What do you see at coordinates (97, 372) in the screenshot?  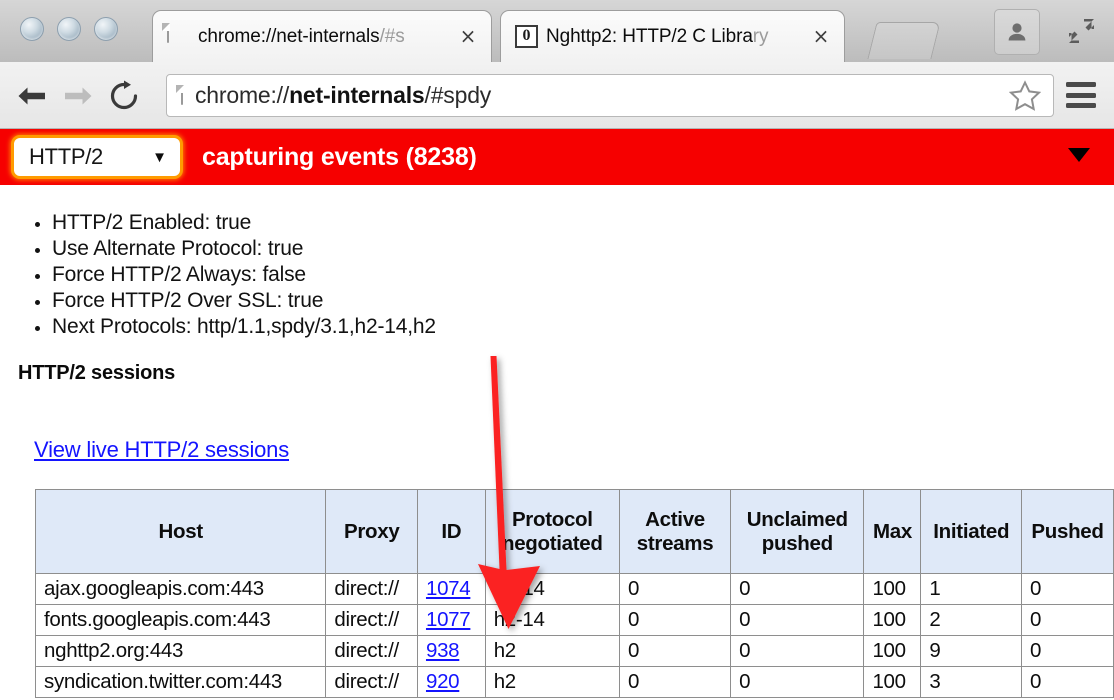 I see `page-title: HTTP/2 sessions` at bounding box center [97, 372].